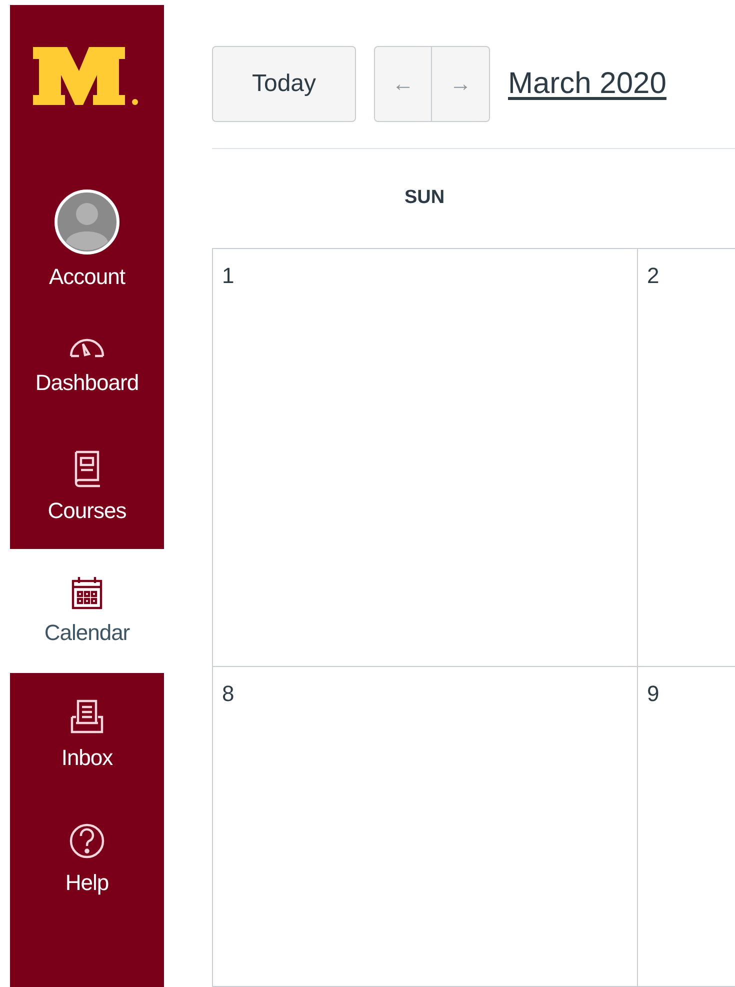 This screenshot has width=735, height=987. I want to click on month-title-link: March 2020, so click(587, 84).